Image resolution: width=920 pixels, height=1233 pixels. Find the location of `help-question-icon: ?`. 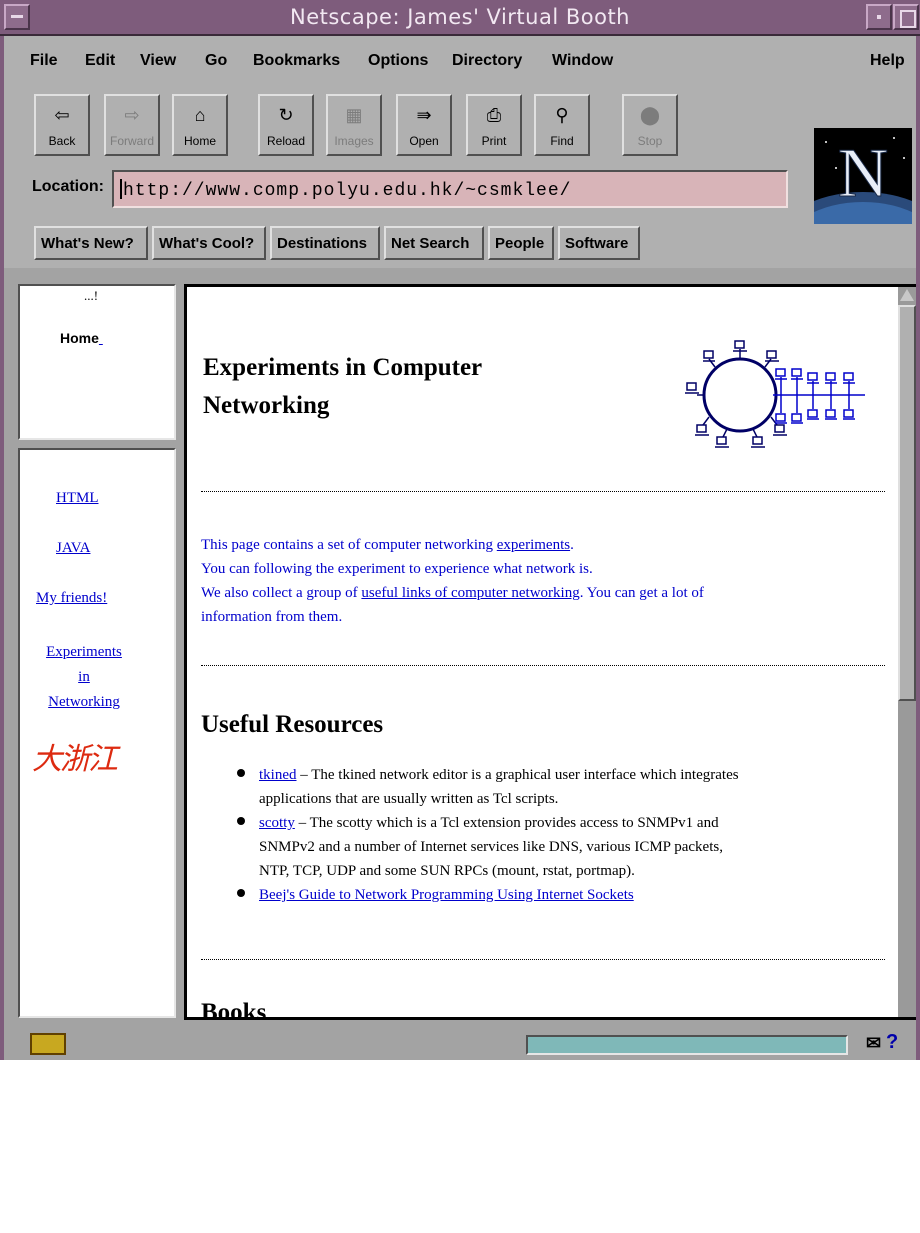

help-question-icon: ? is located at coordinates (897, 1043).